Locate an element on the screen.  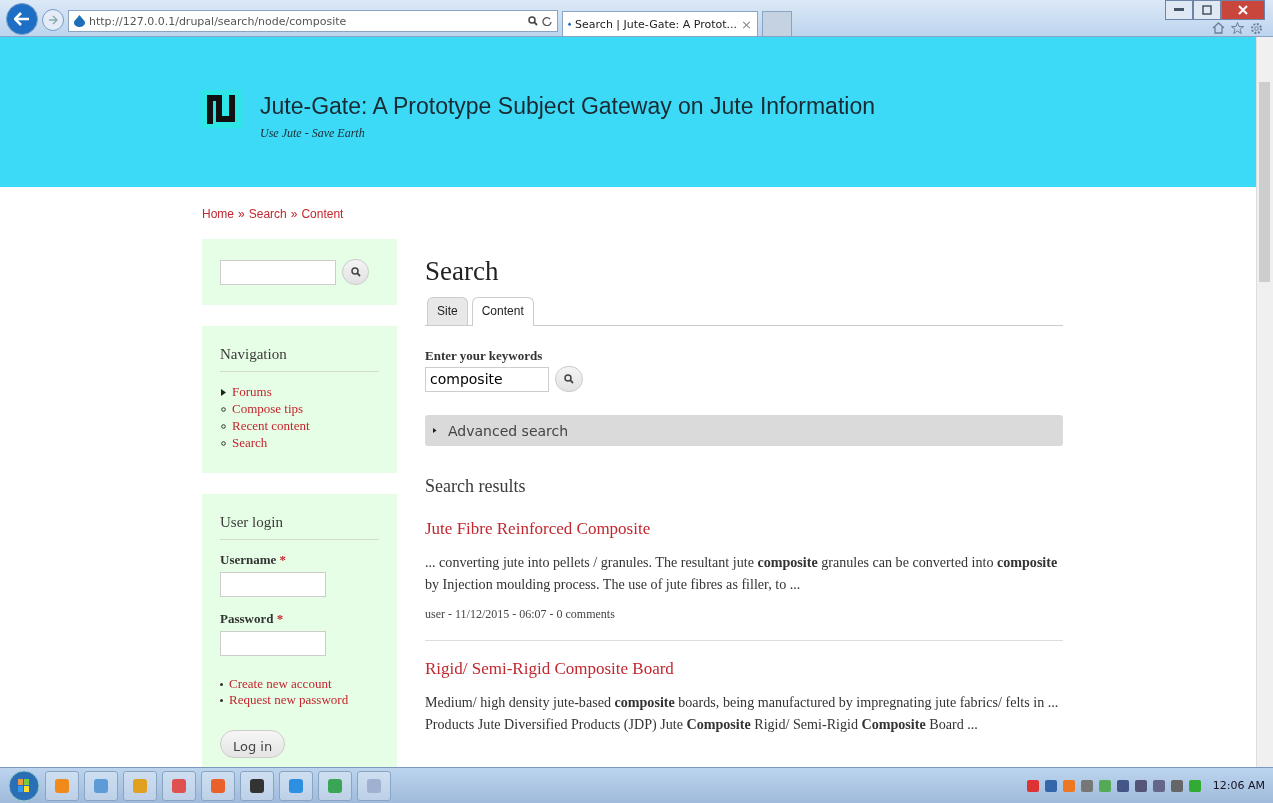
forward-button is located at coordinates (53, 20).